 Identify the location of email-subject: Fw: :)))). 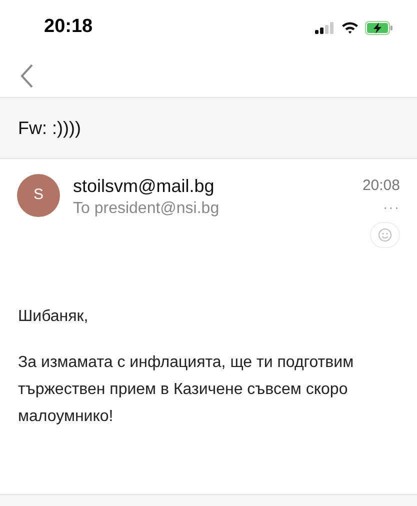
(49, 128).